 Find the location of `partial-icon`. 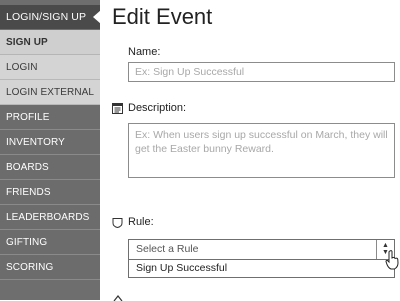

partial-icon is located at coordinates (118, 298).